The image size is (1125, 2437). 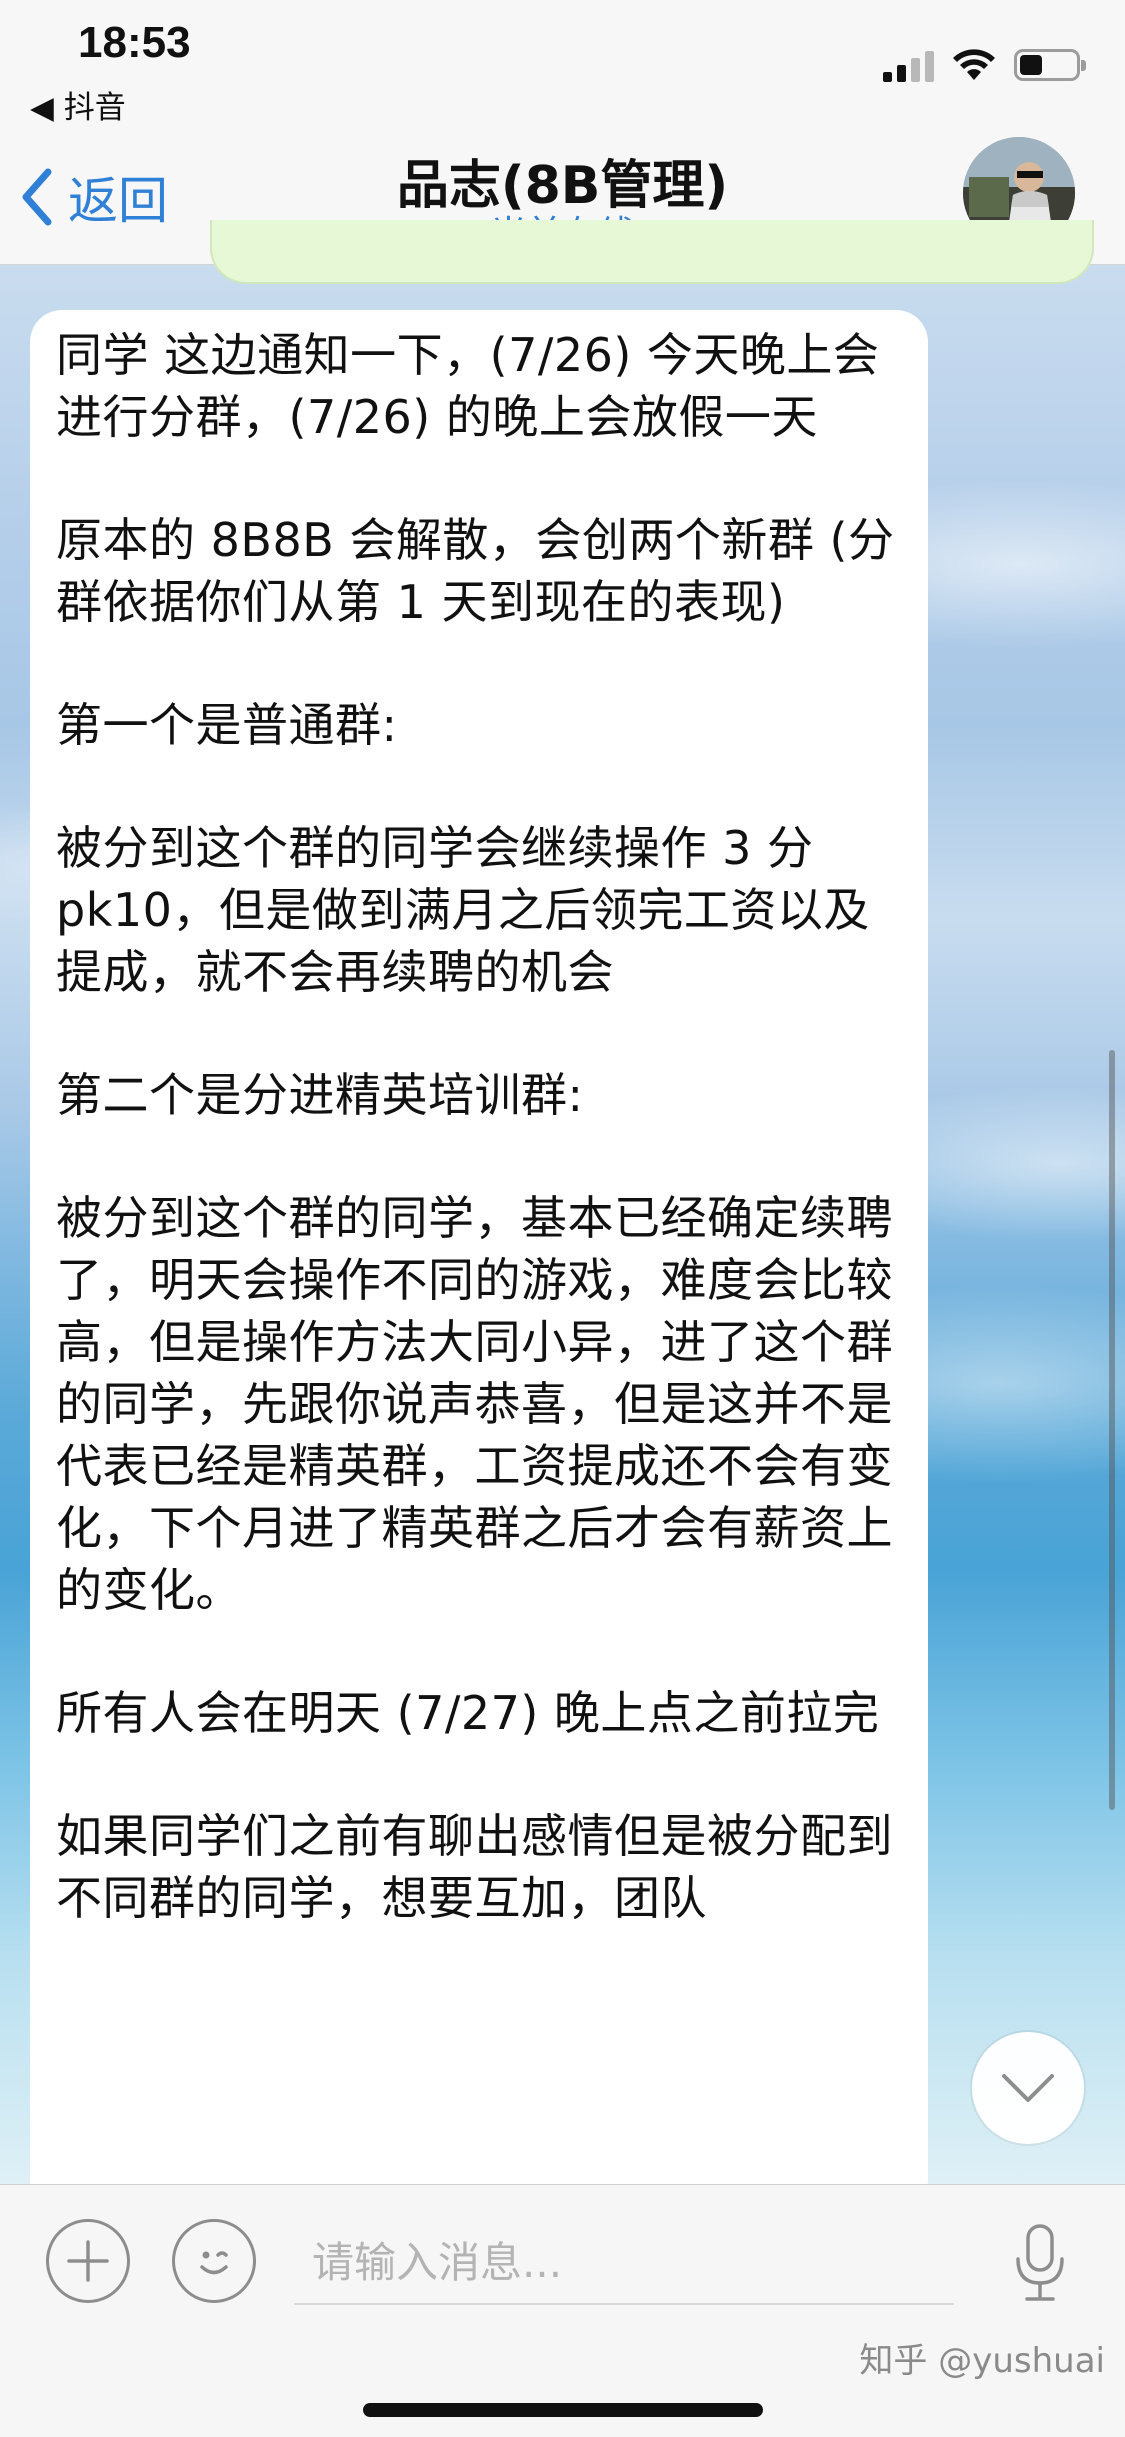 What do you see at coordinates (563, 2410) in the screenshot?
I see `home-indicator` at bounding box center [563, 2410].